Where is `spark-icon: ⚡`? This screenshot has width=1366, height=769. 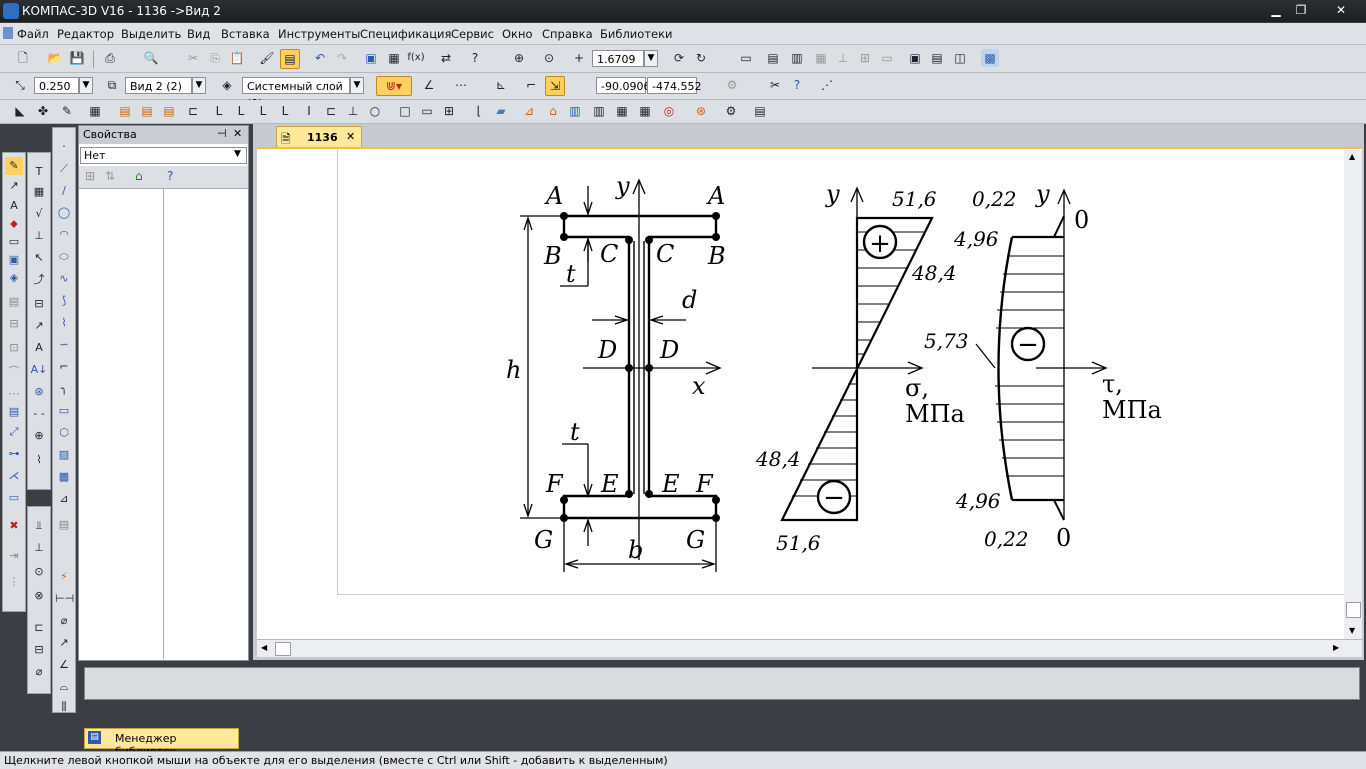
spark-icon: ⚡ is located at coordinates (64, 577).